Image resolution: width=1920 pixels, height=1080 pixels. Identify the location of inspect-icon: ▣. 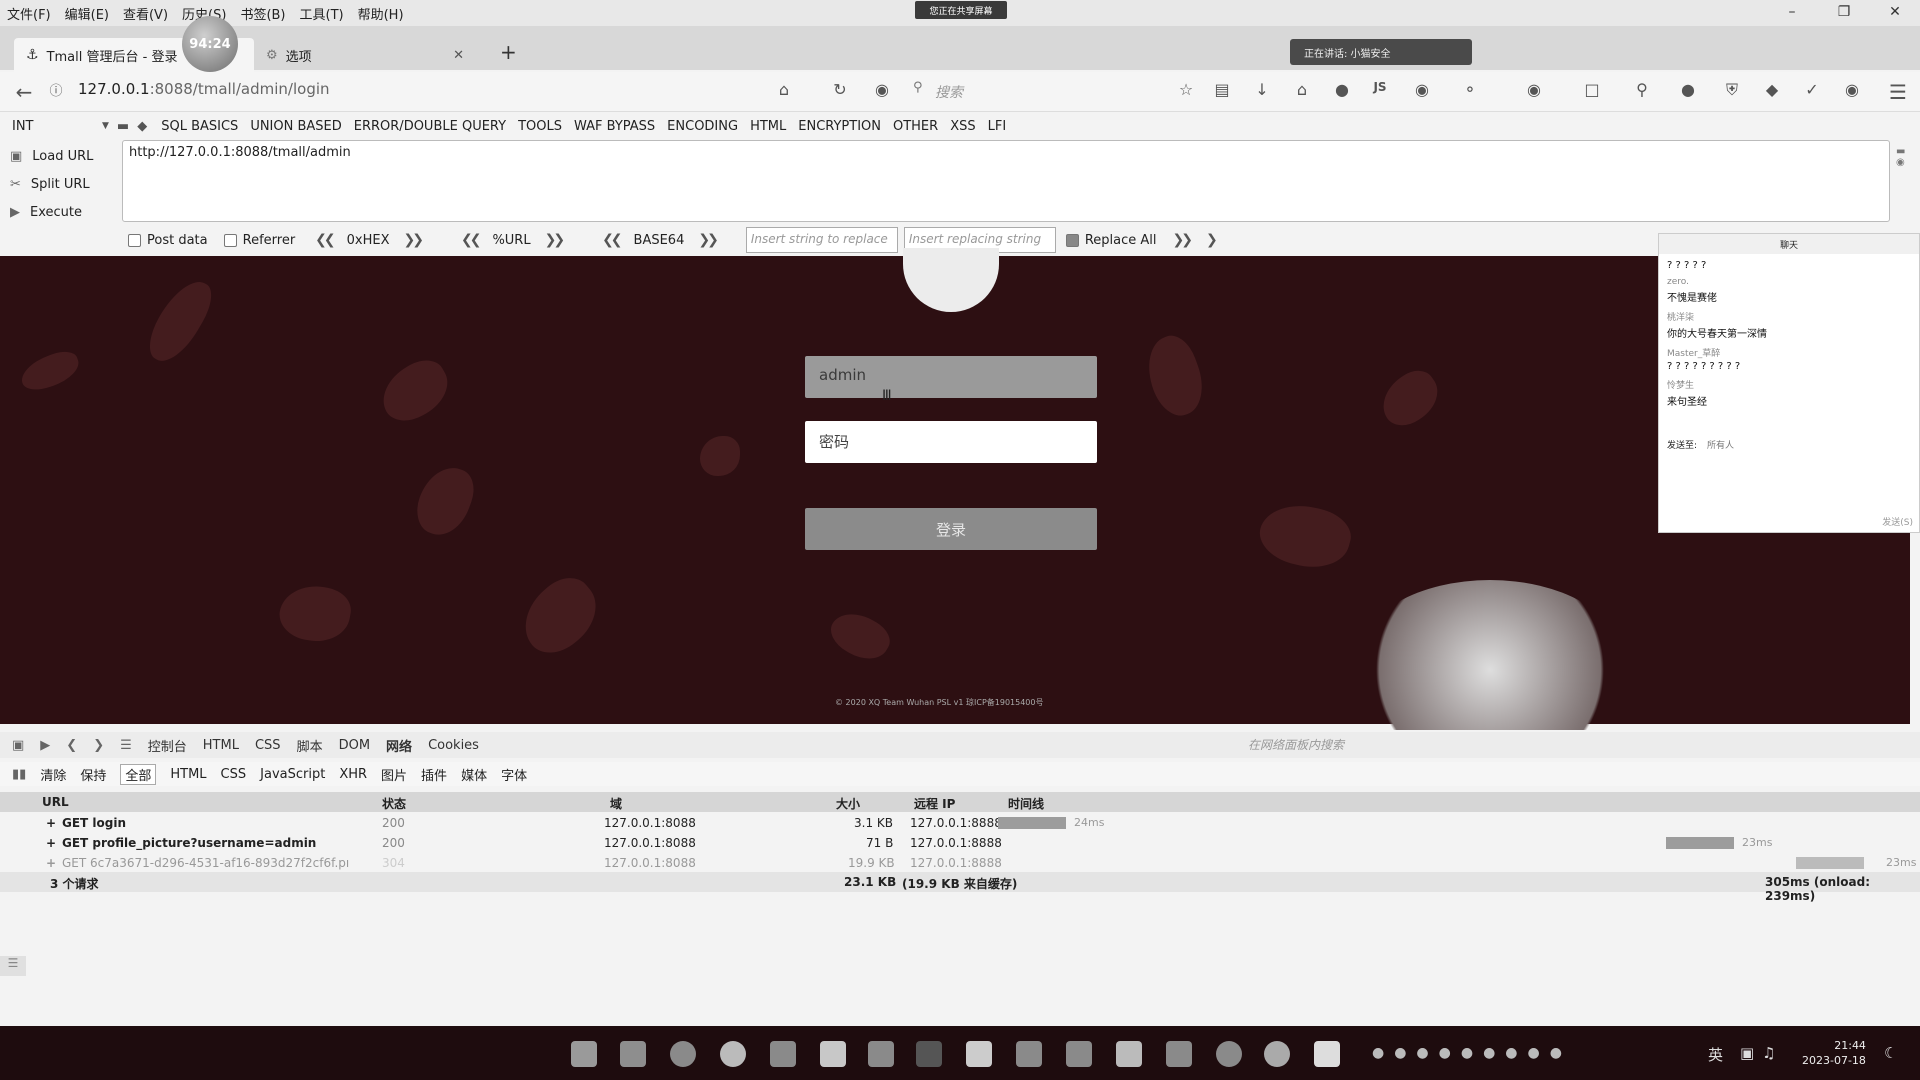
(18, 745).